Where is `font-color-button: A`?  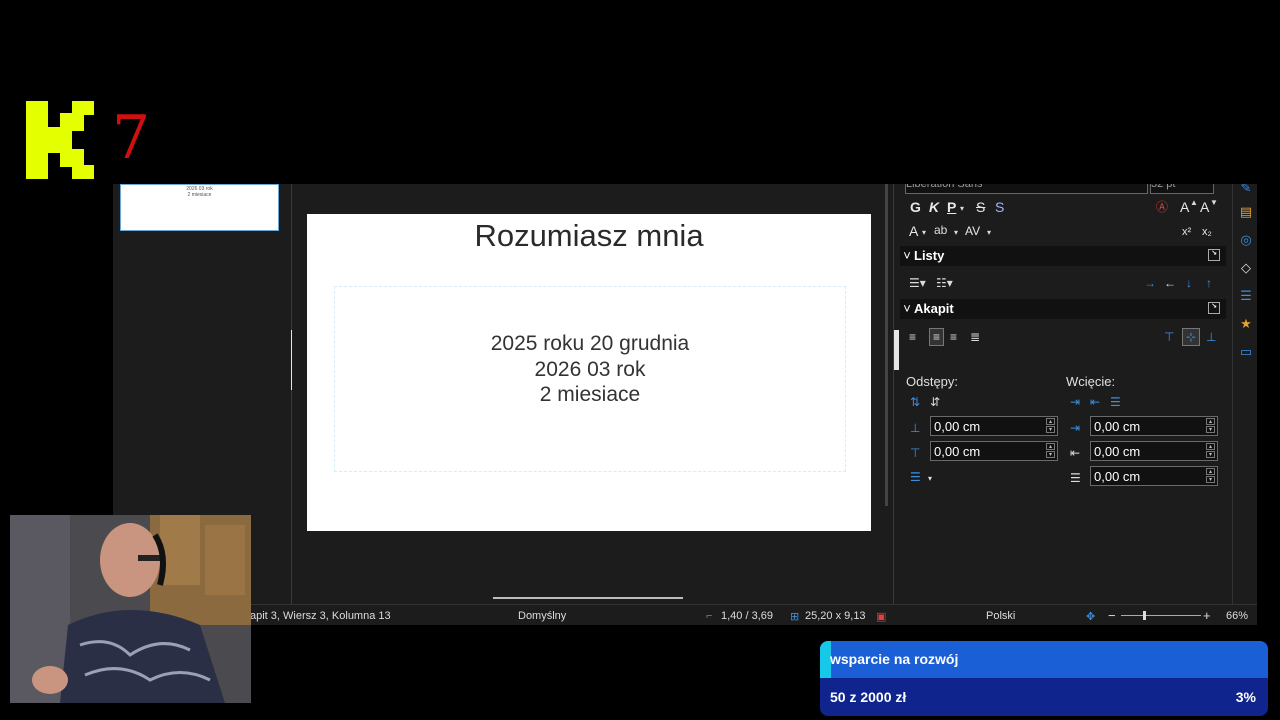 font-color-button: A is located at coordinates (913, 231).